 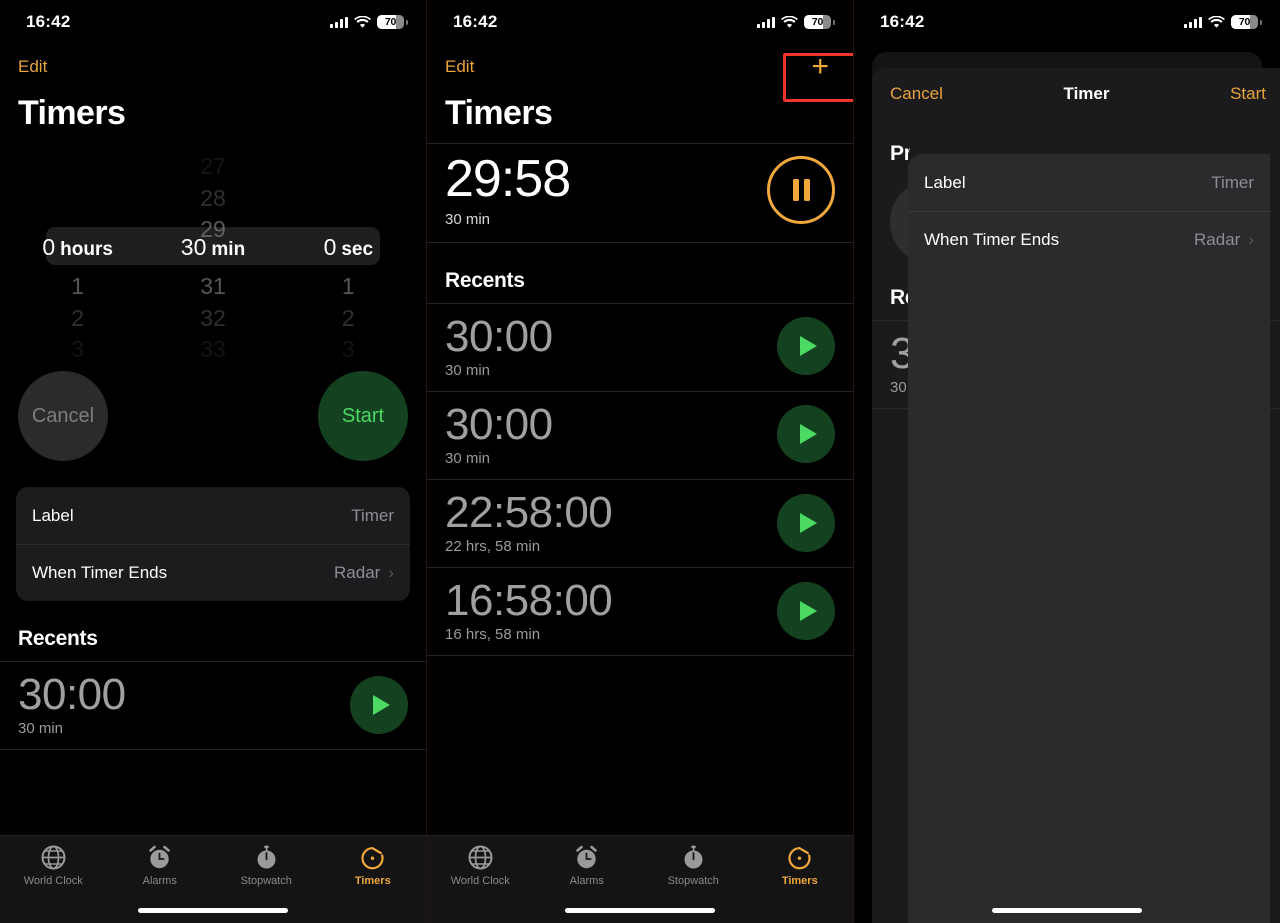 I want to click on picker-selected-minutes: 30min, so click(x=212, y=247).